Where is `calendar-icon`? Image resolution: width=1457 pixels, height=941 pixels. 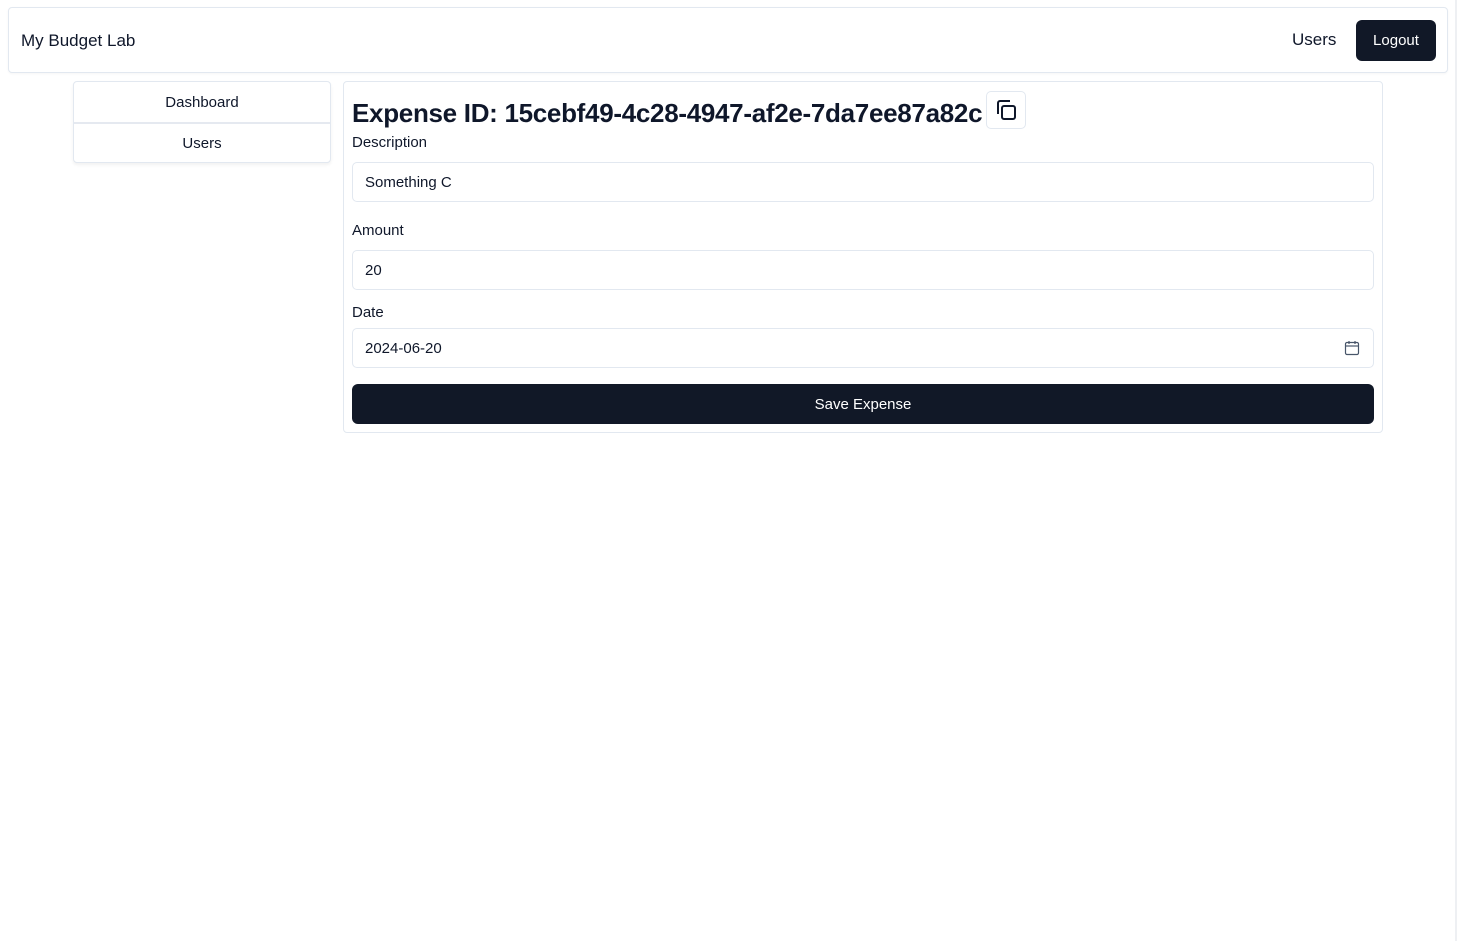 calendar-icon is located at coordinates (1352, 348).